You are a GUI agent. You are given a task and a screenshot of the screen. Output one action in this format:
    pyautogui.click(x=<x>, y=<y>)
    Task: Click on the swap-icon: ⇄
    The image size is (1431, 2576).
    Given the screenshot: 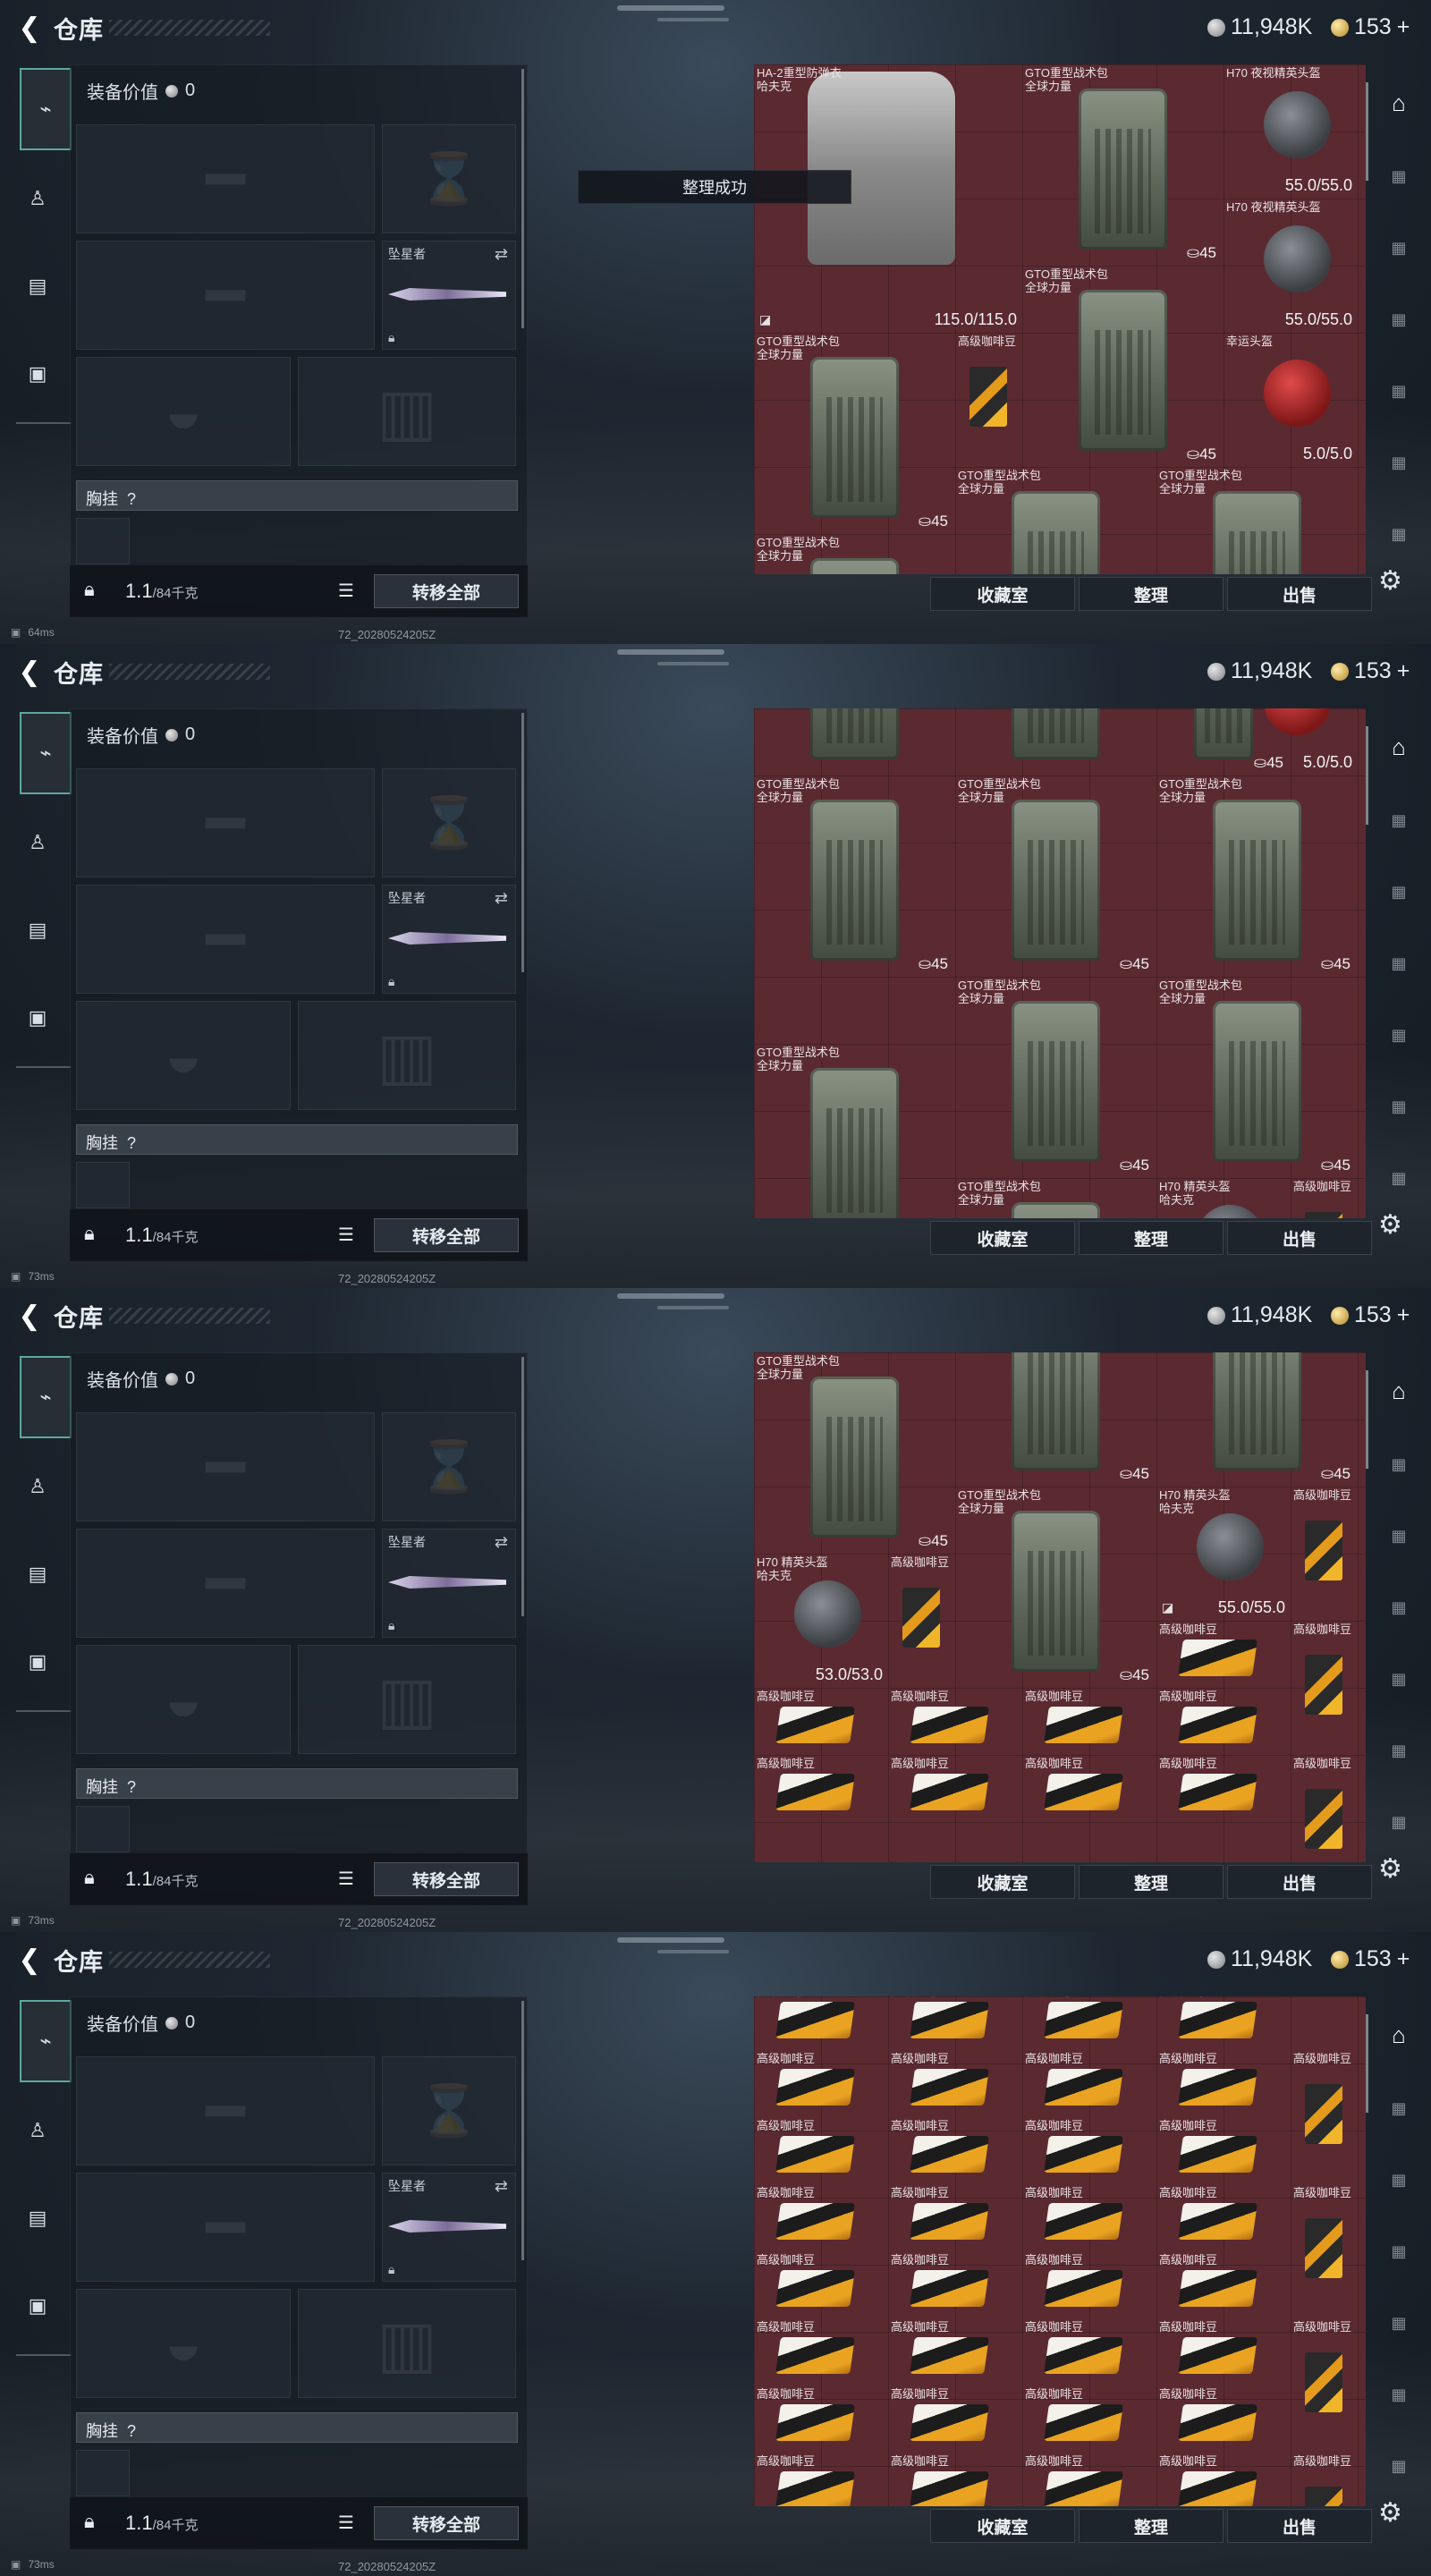 What is the action you would take?
    pyautogui.click(x=501, y=254)
    